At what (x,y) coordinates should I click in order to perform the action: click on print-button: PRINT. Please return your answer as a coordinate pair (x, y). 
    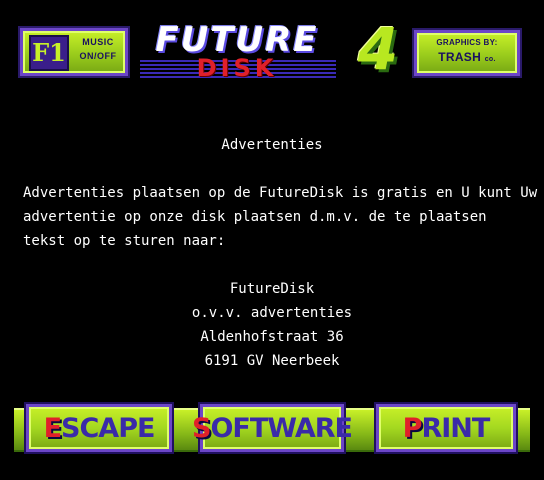
    Looking at the image, I should click on (446, 428).